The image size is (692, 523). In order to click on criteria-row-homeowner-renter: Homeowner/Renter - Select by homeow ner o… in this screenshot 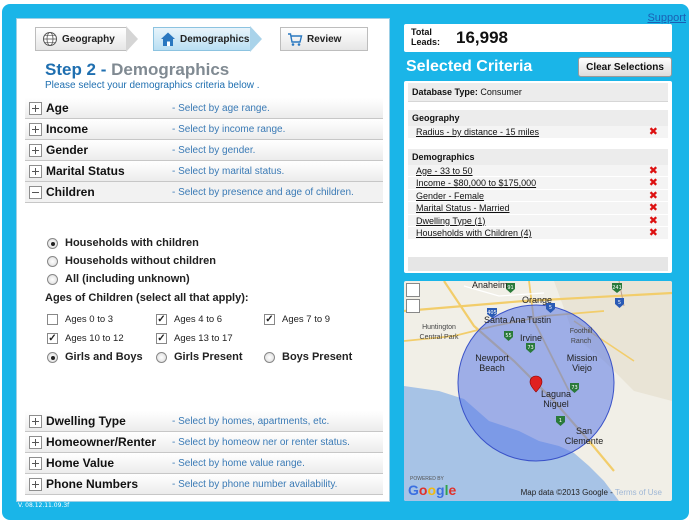, I will do `click(204, 442)`.